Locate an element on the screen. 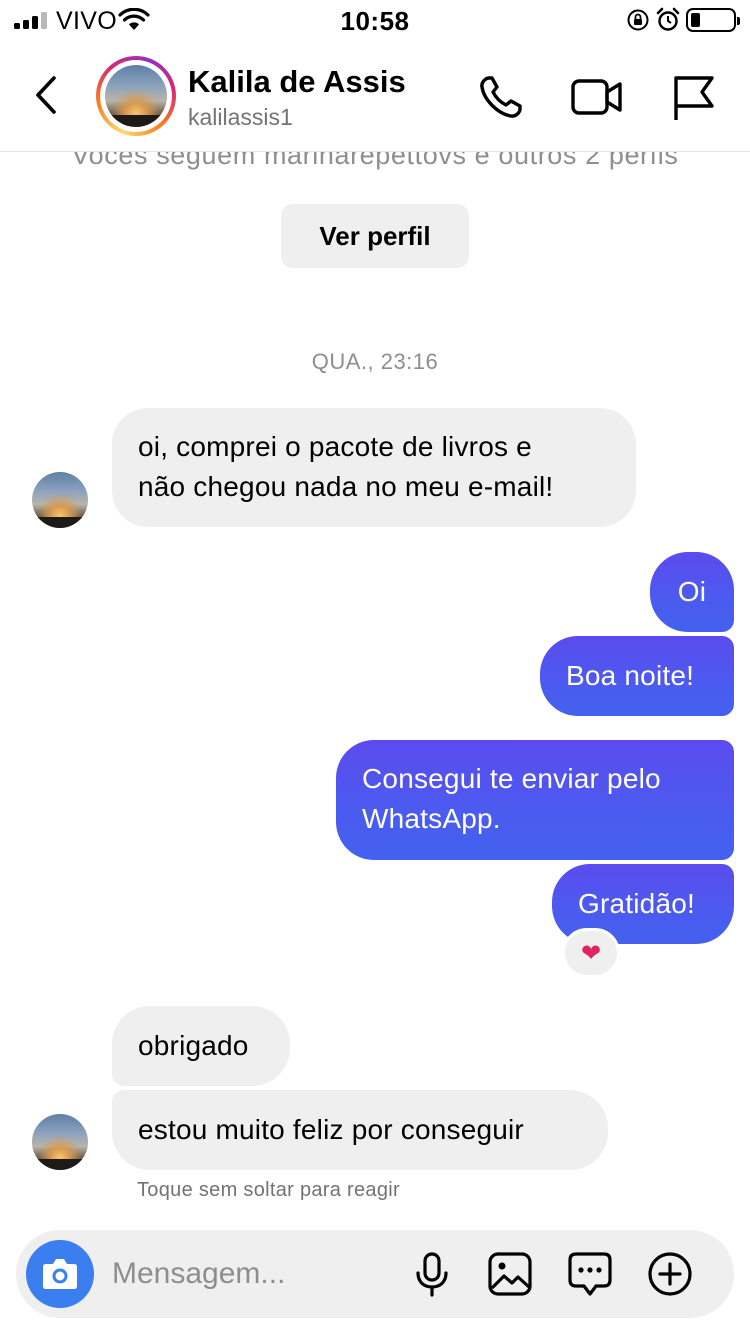 The image size is (750, 1334). conversation-timestamp: QUA., 23:16 is located at coordinates (375, 361).